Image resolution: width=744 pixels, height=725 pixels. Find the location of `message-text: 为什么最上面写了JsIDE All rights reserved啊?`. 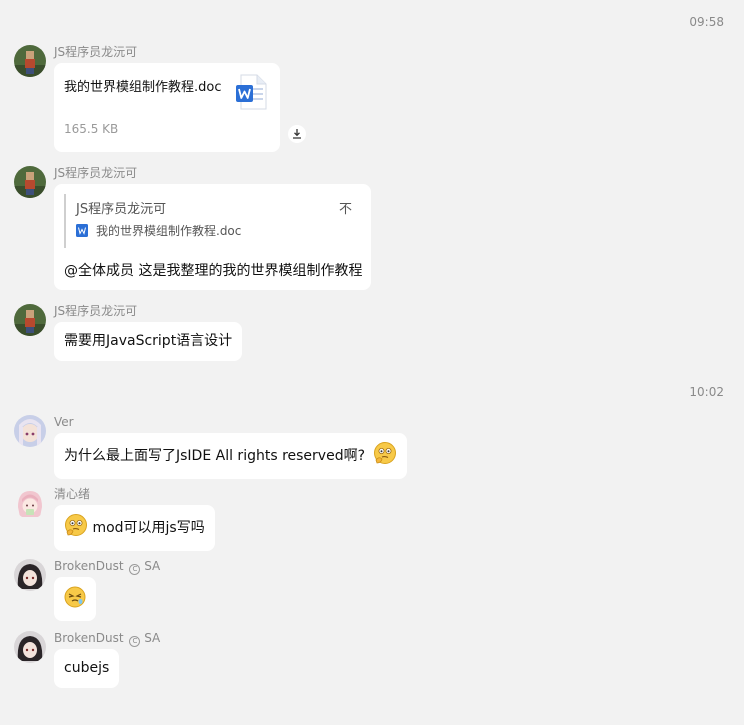

message-text: 为什么最上面写了JsIDE All rights reserved啊? is located at coordinates (215, 455).